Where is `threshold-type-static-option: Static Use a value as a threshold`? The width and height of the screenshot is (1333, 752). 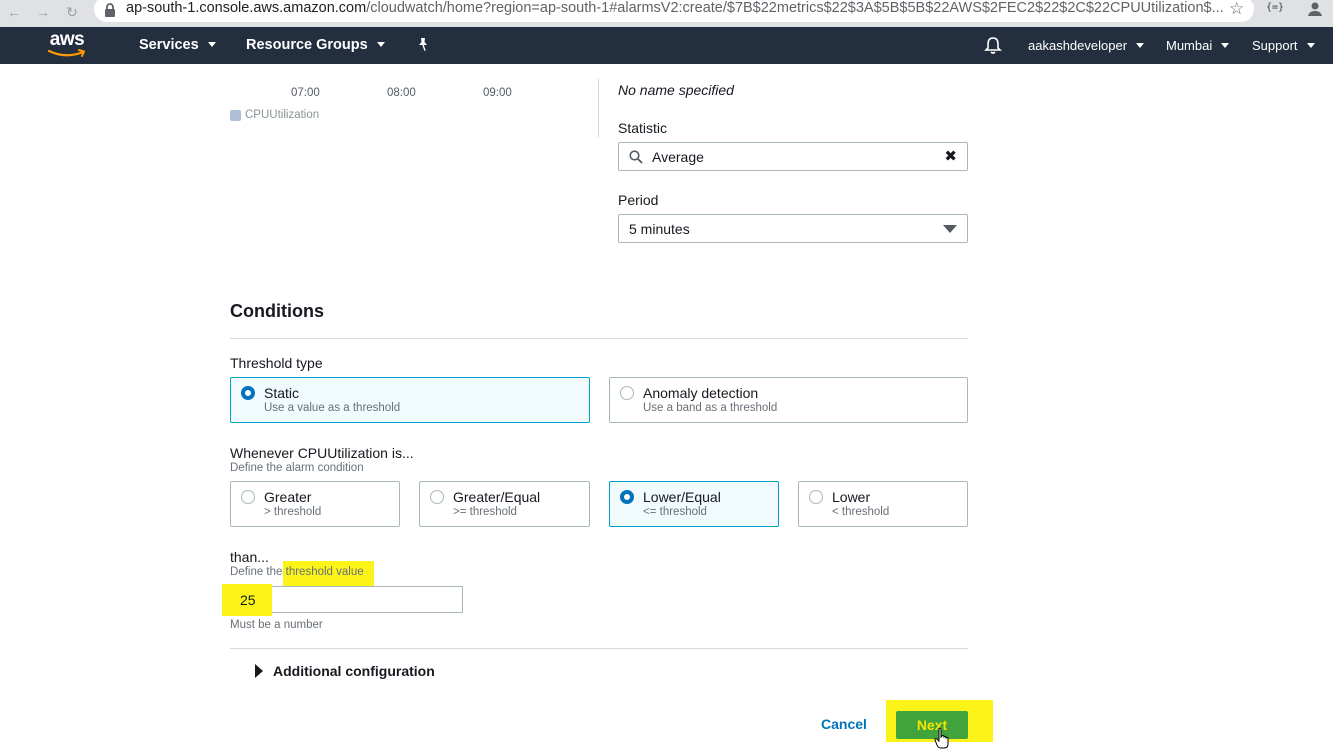
threshold-type-static-option: Static Use a value as a threshold is located at coordinates (410, 400).